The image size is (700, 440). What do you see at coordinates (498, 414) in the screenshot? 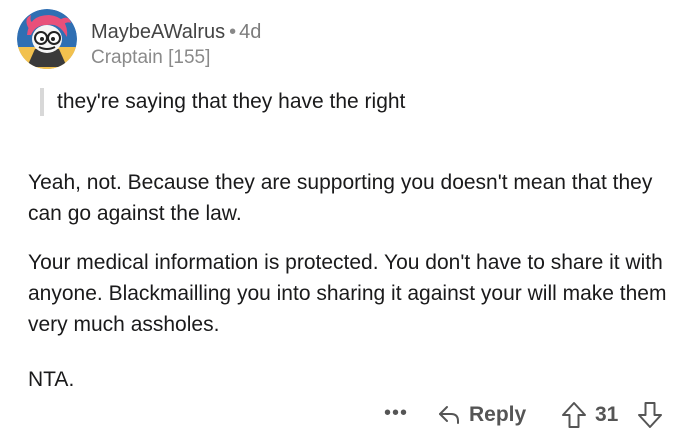
I see `reply-label: Reply` at bounding box center [498, 414].